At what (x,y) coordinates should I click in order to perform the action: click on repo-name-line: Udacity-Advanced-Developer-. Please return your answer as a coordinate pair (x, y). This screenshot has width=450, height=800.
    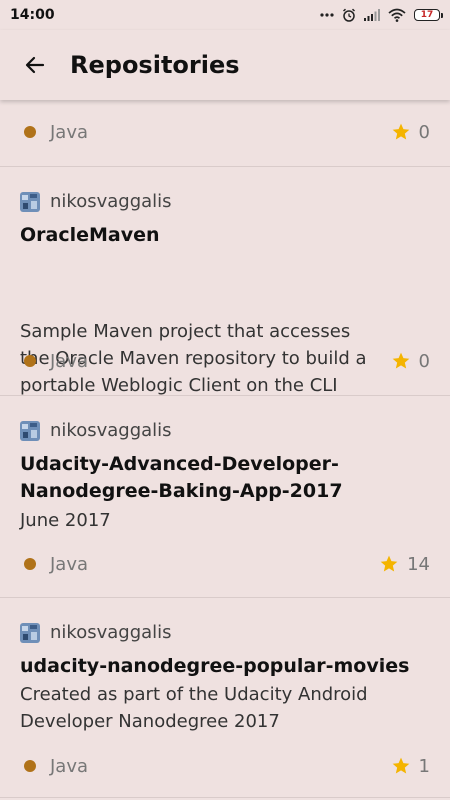
    Looking at the image, I should click on (179, 464).